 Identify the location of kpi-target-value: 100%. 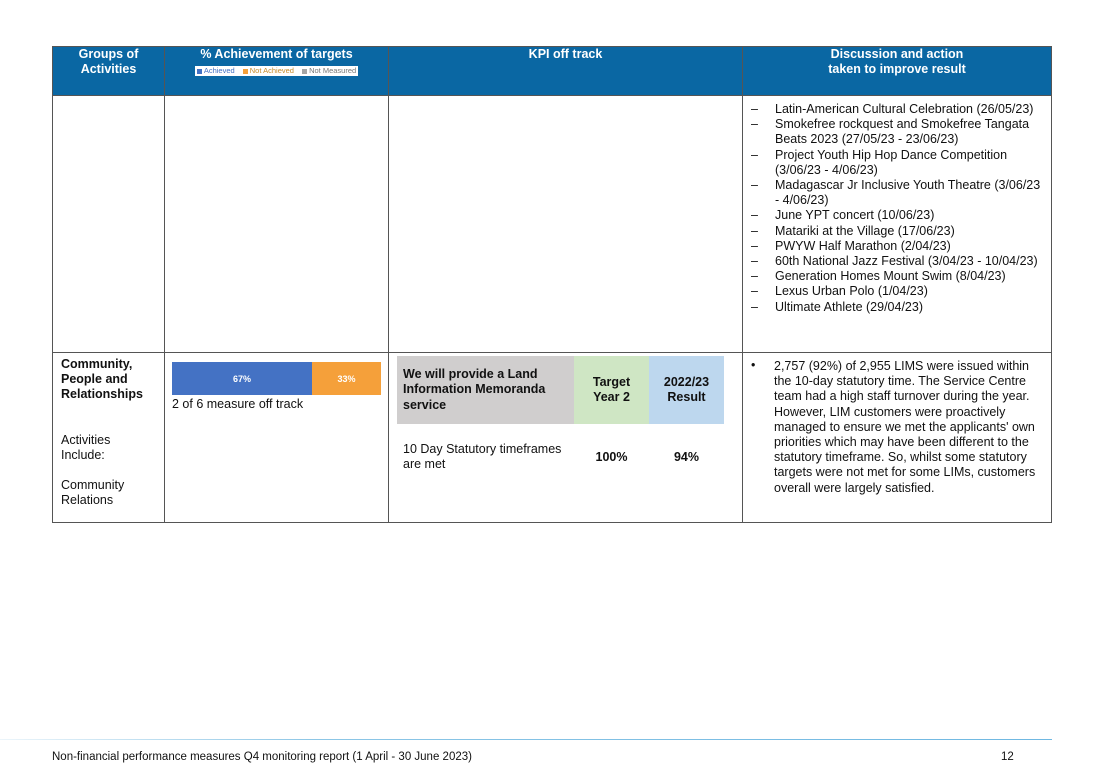
(611, 457).